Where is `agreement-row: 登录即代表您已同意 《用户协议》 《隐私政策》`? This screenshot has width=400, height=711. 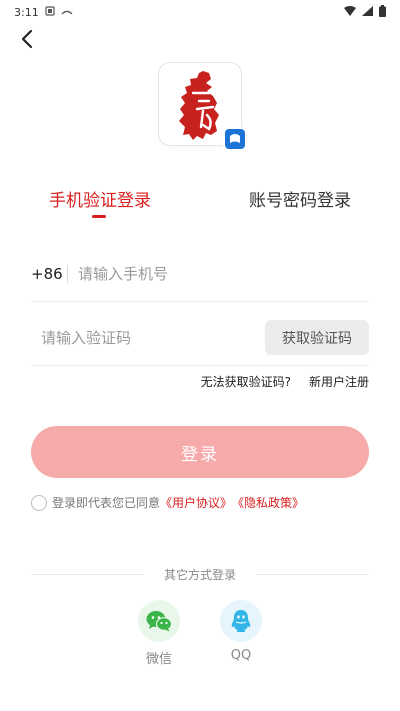 agreement-row: 登录即代表您已同意 《用户协议》 《隐私政策》 is located at coordinates (167, 502).